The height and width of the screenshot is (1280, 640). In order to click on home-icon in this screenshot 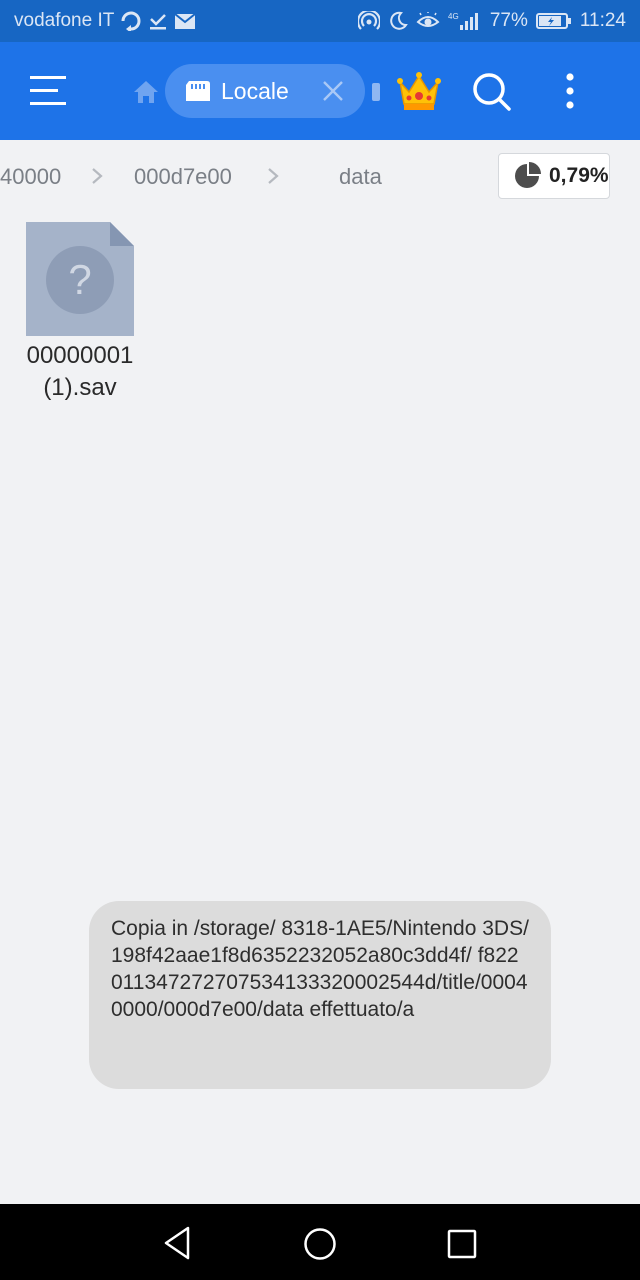, I will do `click(146, 92)`.